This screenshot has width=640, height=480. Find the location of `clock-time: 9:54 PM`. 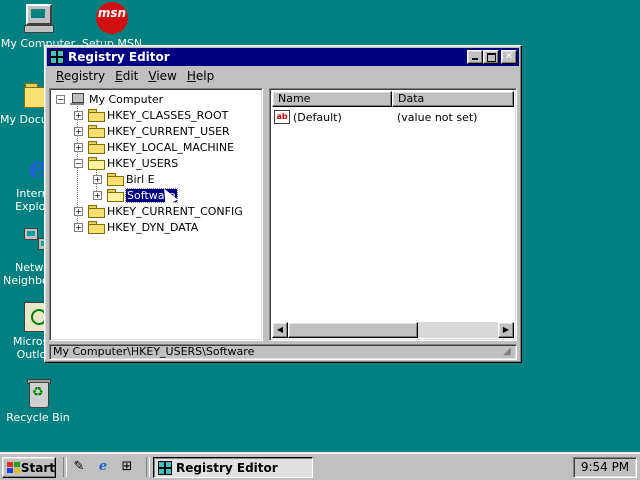

clock-time: 9:54 PM is located at coordinates (605, 467).